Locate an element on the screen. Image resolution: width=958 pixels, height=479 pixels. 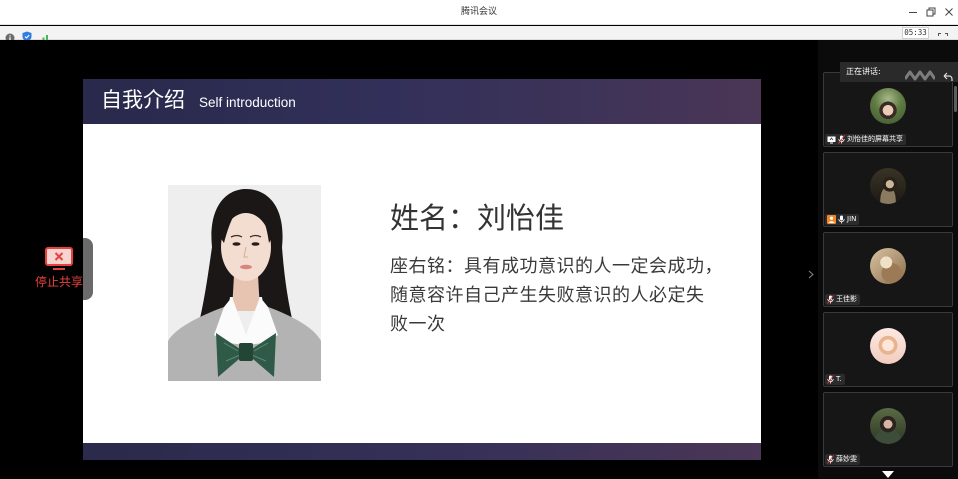
status-bar: 05:33 is located at coordinates (479, 34).